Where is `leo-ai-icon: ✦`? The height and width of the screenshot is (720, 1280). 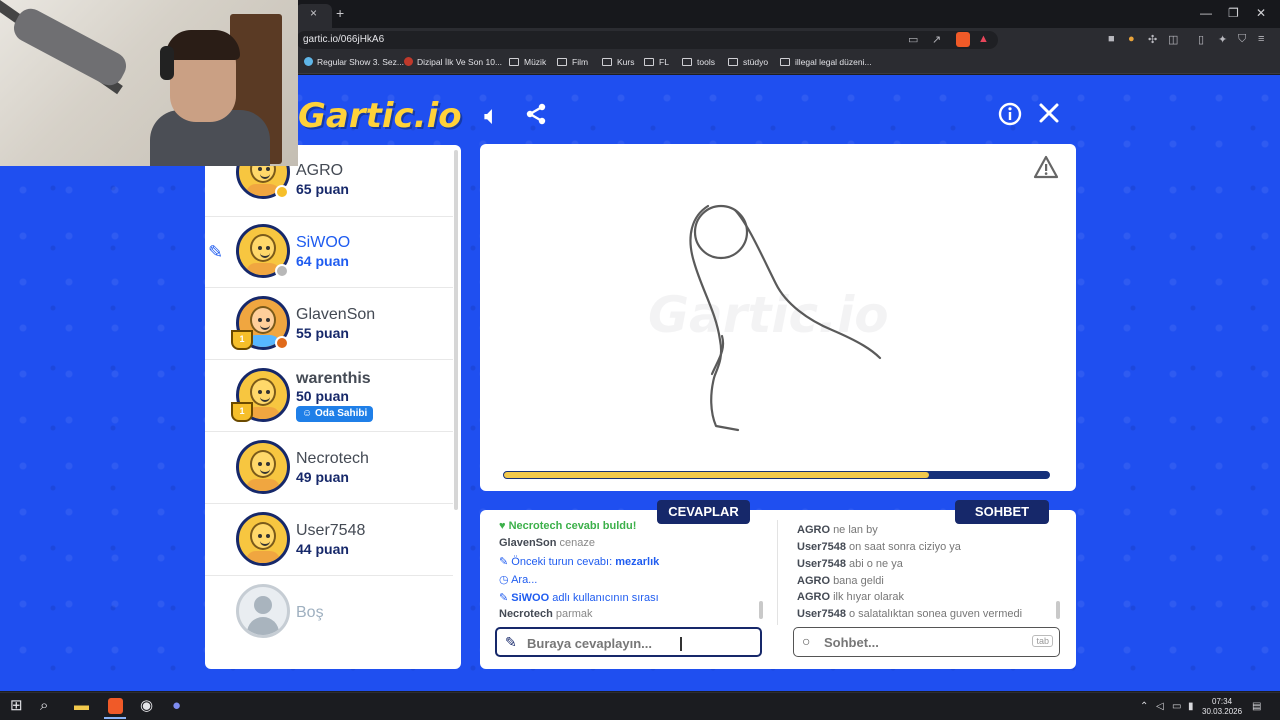
leo-ai-icon: ✦ is located at coordinates (1222, 39).